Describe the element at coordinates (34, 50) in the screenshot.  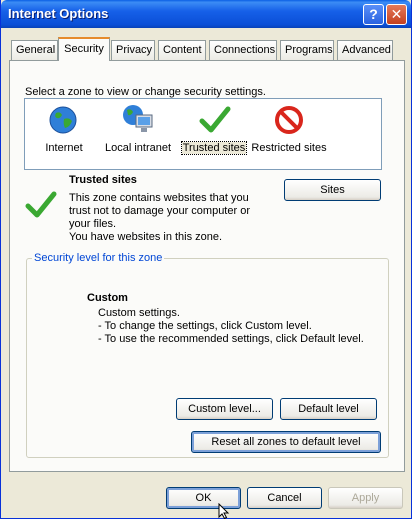
I see `tab-general: General` at that location.